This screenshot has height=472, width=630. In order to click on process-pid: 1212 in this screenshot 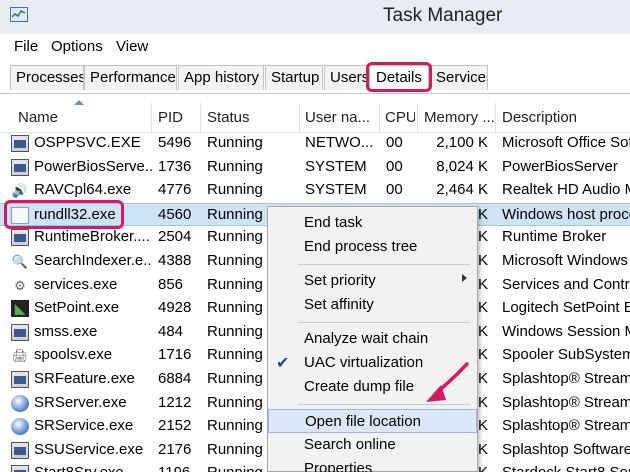, I will do `click(175, 402)`.